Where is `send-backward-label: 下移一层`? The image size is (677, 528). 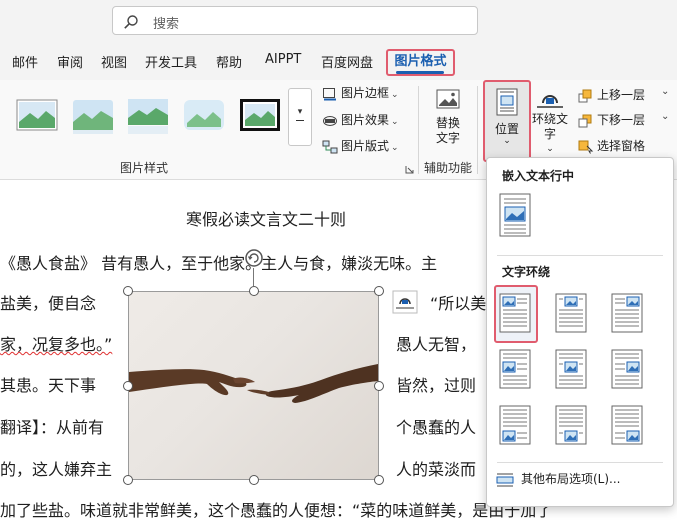
send-backward-label: 下移一层 is located at coordinates (621, 120).